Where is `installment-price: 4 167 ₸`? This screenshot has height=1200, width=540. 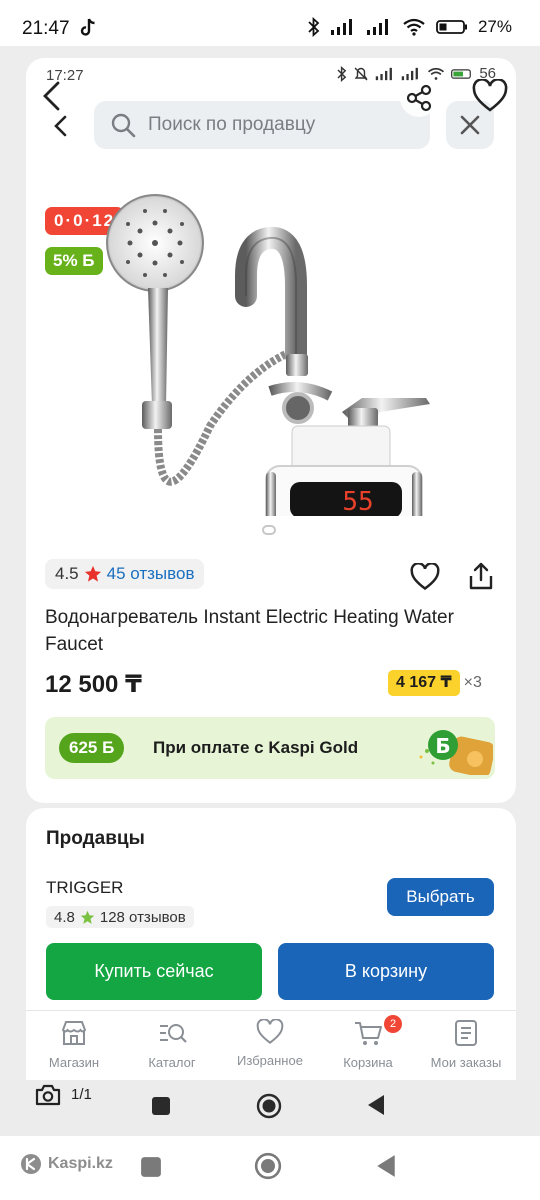 installment-price: 4 167 ₸ is located at coordinates (424, 683).